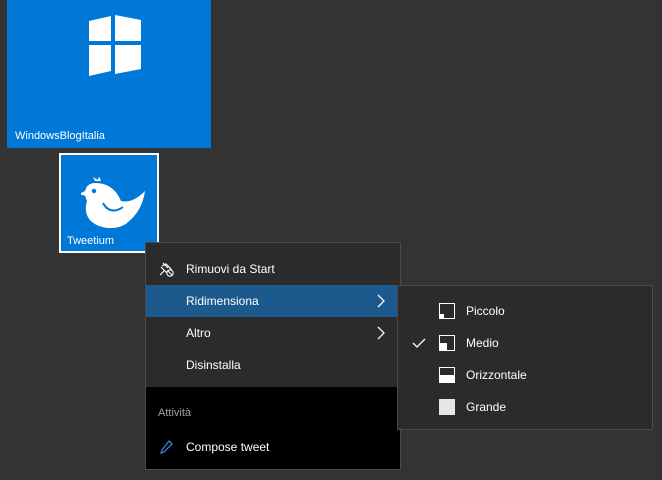 The height and width of the screenshot is (480, 662). Describe the element at coordinates (419, 343) in the screenshot. I see `checkmark-icon` at that location.